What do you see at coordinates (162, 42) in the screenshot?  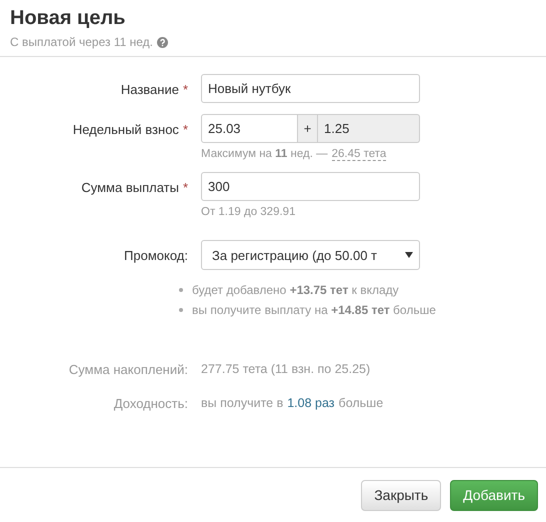 I see `help-icon` at bounding box center [162, 42].